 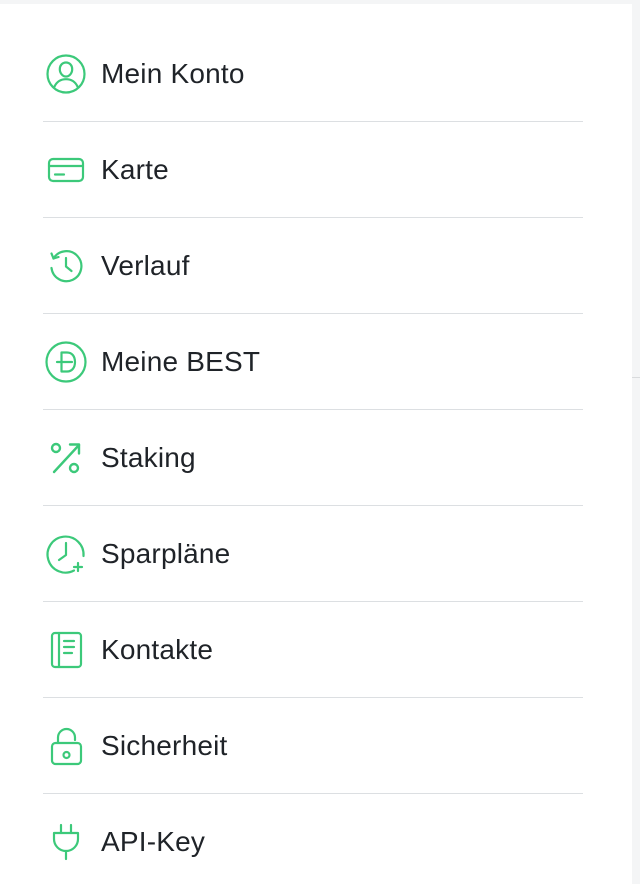 What do you see at coordinates (164, 745) in the screenshot?
I see `menu-item-label: Sicherheit` at bounding box center [164, 745].